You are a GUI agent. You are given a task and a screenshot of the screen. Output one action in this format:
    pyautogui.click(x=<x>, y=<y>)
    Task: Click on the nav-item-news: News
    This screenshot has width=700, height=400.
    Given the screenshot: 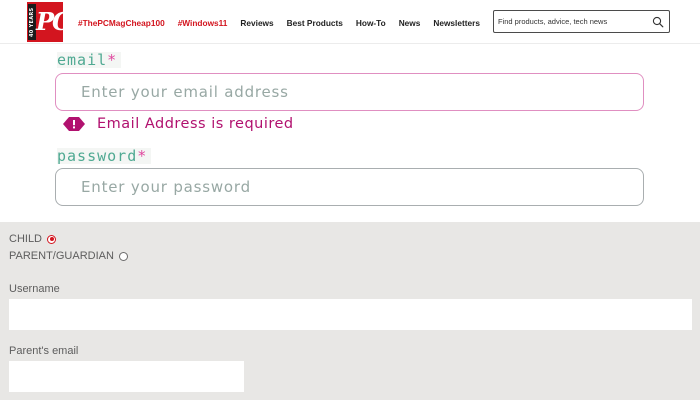 What is the action you would take?
    pyautogui.click(x=410, y=23)
    